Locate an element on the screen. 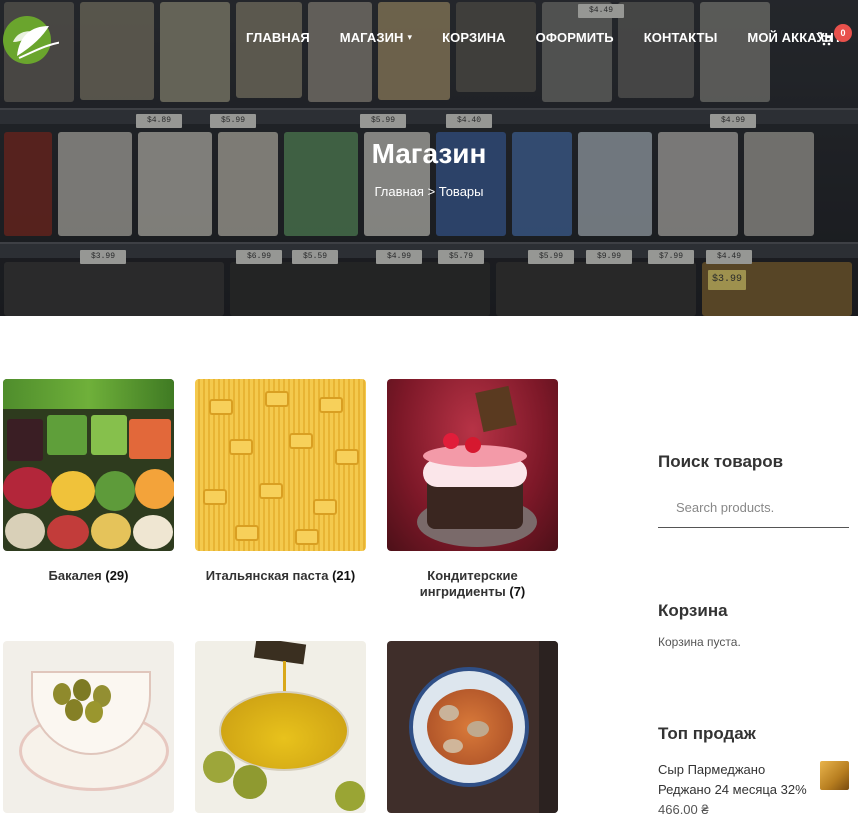  category-card-oil is located at coordinates (280, 727).